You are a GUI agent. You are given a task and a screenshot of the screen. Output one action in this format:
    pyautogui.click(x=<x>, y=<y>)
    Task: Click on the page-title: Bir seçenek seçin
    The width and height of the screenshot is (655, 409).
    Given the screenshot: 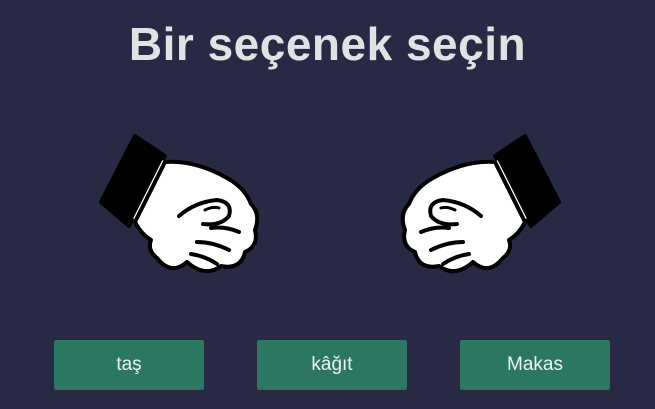 What is the action you would take?
    pyautogui.click(x=327, y=44)
    